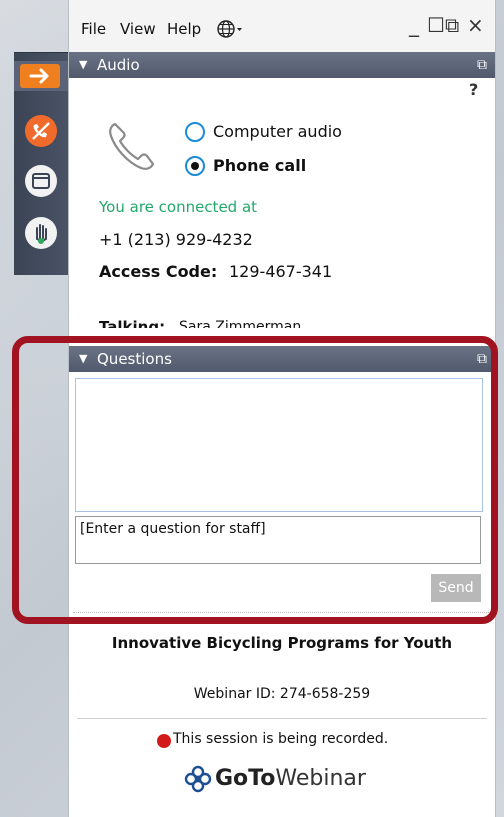  What do you see at coordinates (83, 65) in the screenshot?
I see `collapse-triangle-icon: ▼` at bounding box center [83, 65].